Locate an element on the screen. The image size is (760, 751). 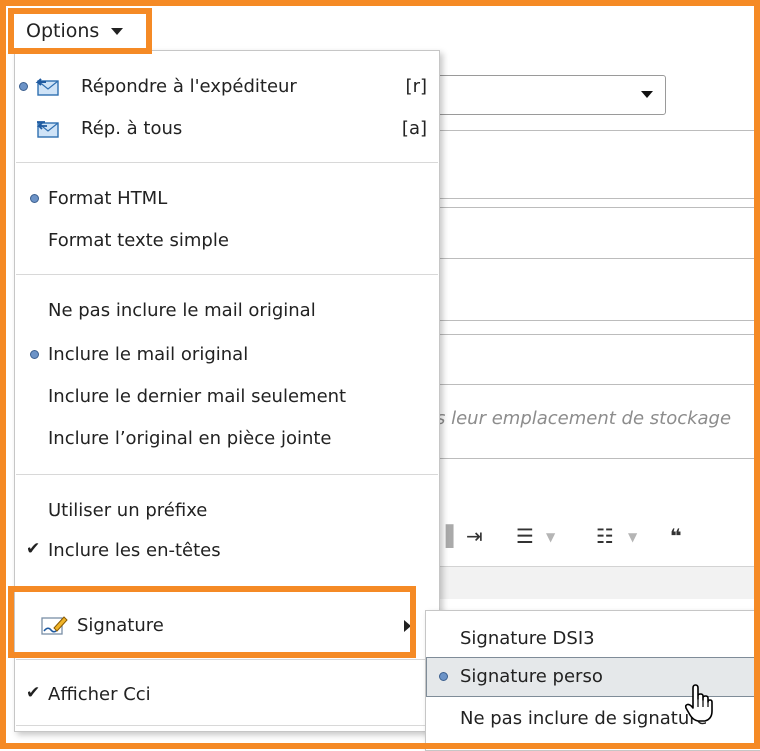
menu-item-format-text: Format texte simple is located at coordinates (227, 241).